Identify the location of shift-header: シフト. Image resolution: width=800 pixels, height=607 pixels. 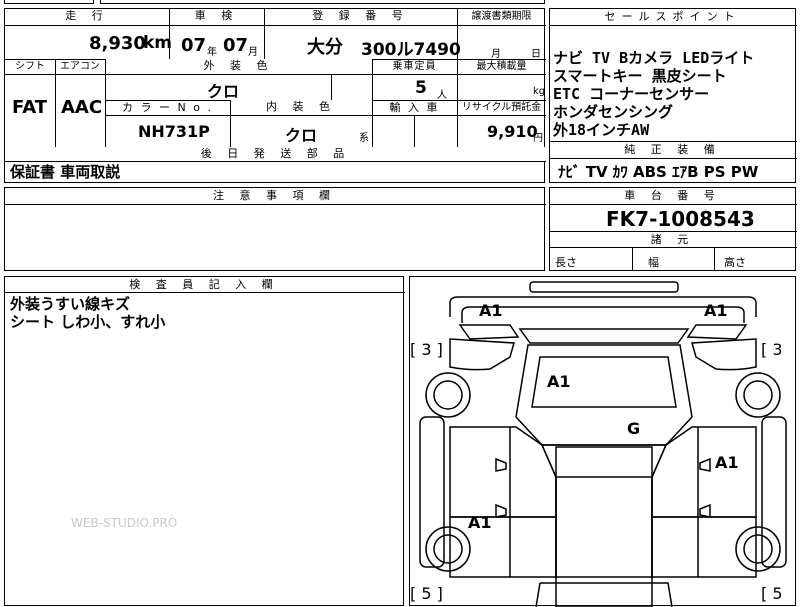
(30, 66).